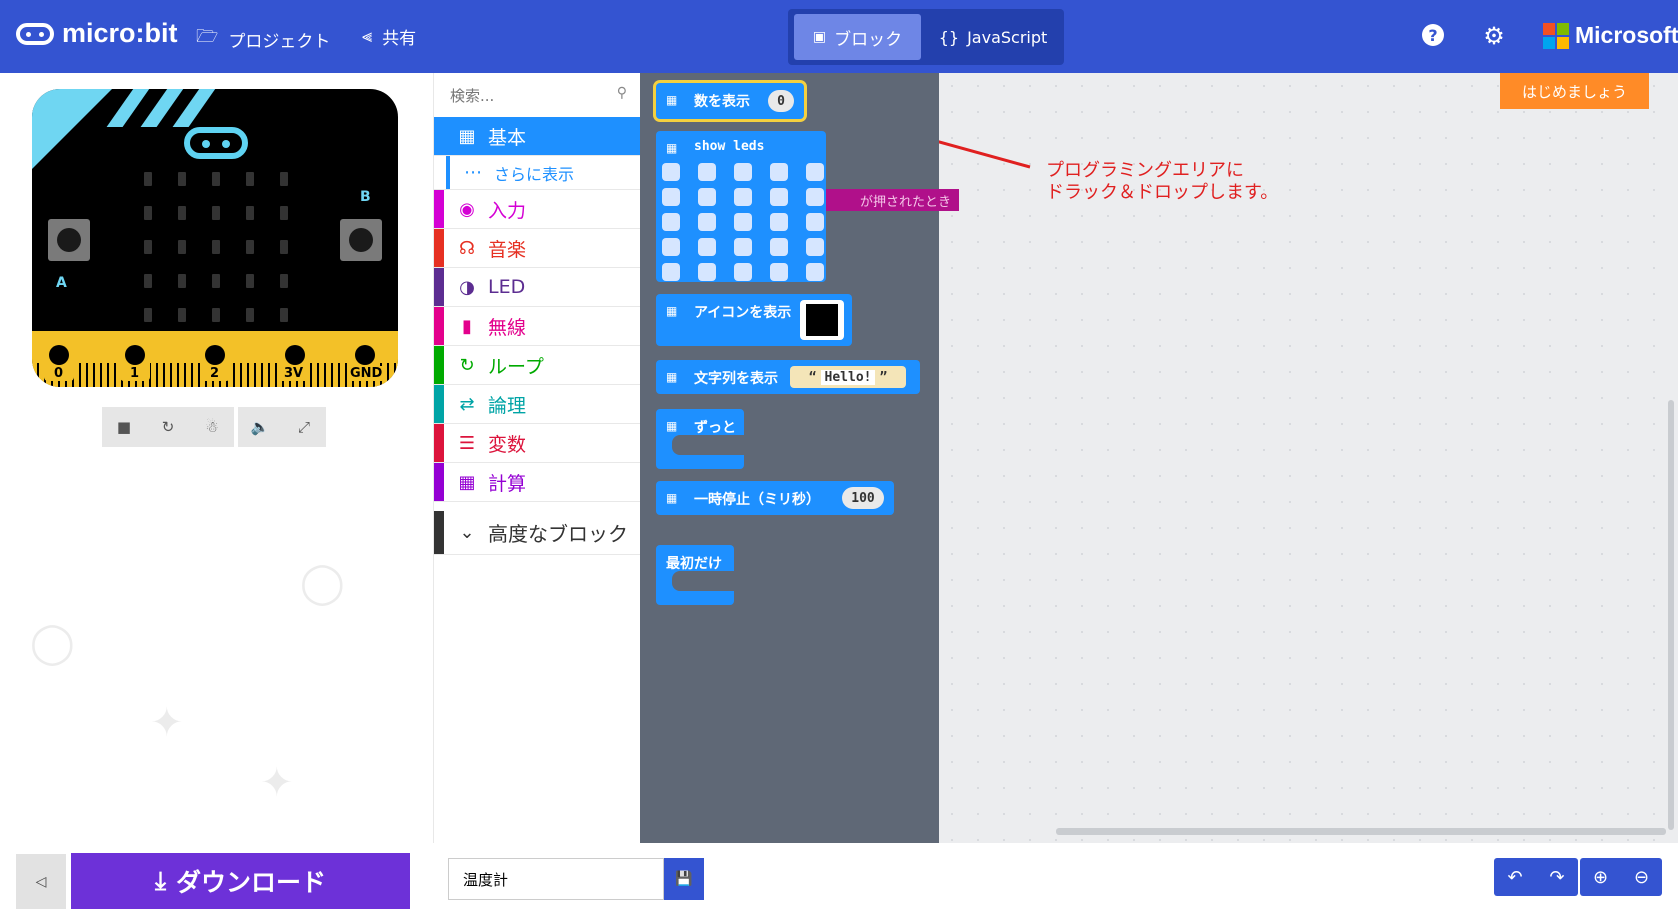  I want to click on category-more: ⋯ さらに表示, so click(537, 173).